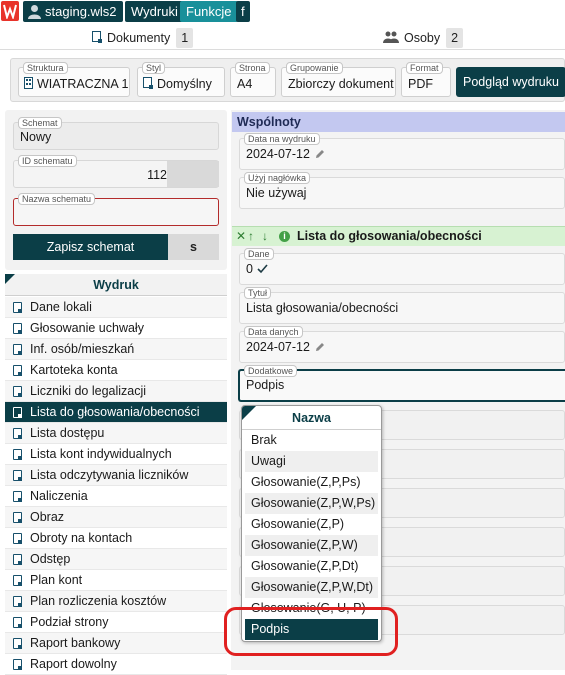 The height and width of the screenshot is (675, 565). Describe the element at coordinates (83, 84) in the screenshot. I see `struktura-value: WIATRACZNA 1` at that location.